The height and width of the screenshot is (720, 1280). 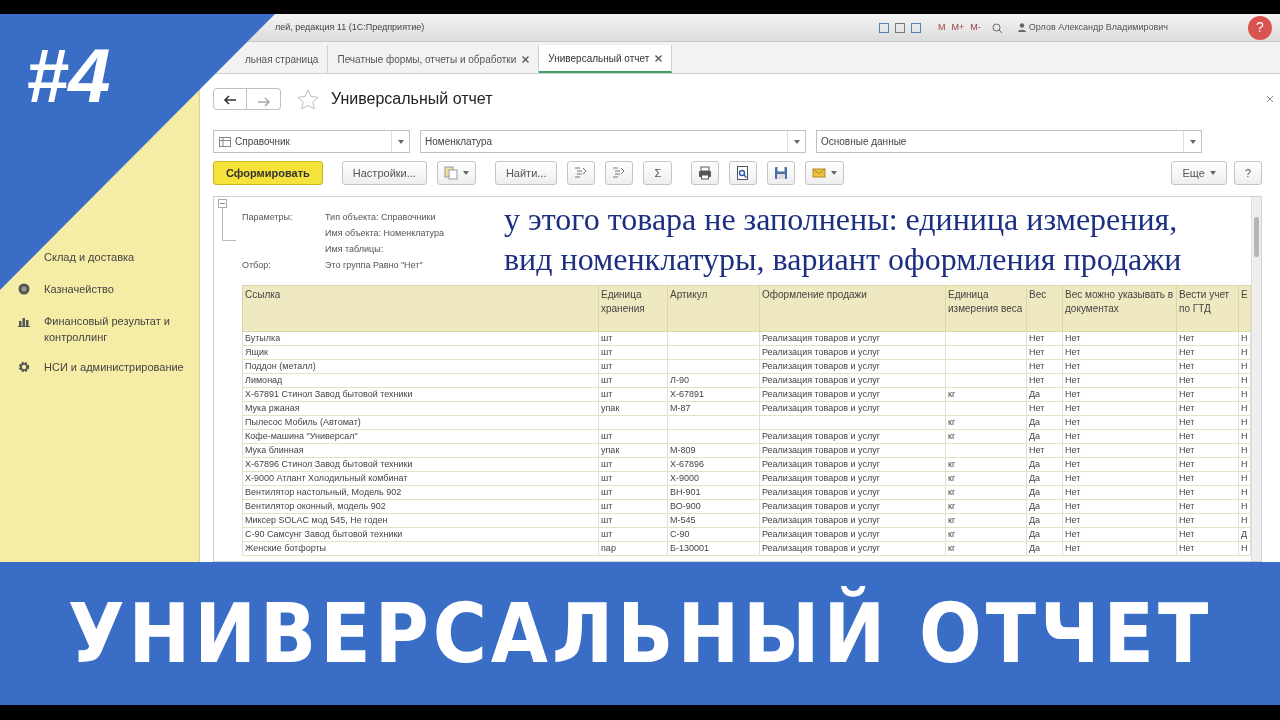 I want to click on scrollbar, so click(x=1256, y=379).